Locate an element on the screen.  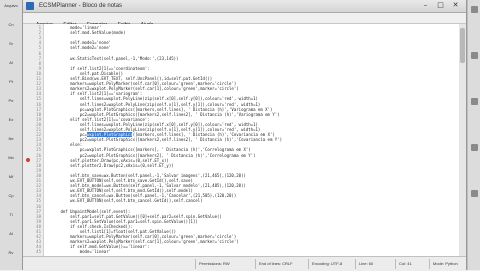
maximize-button: □ is located at coordinates (440, 5).